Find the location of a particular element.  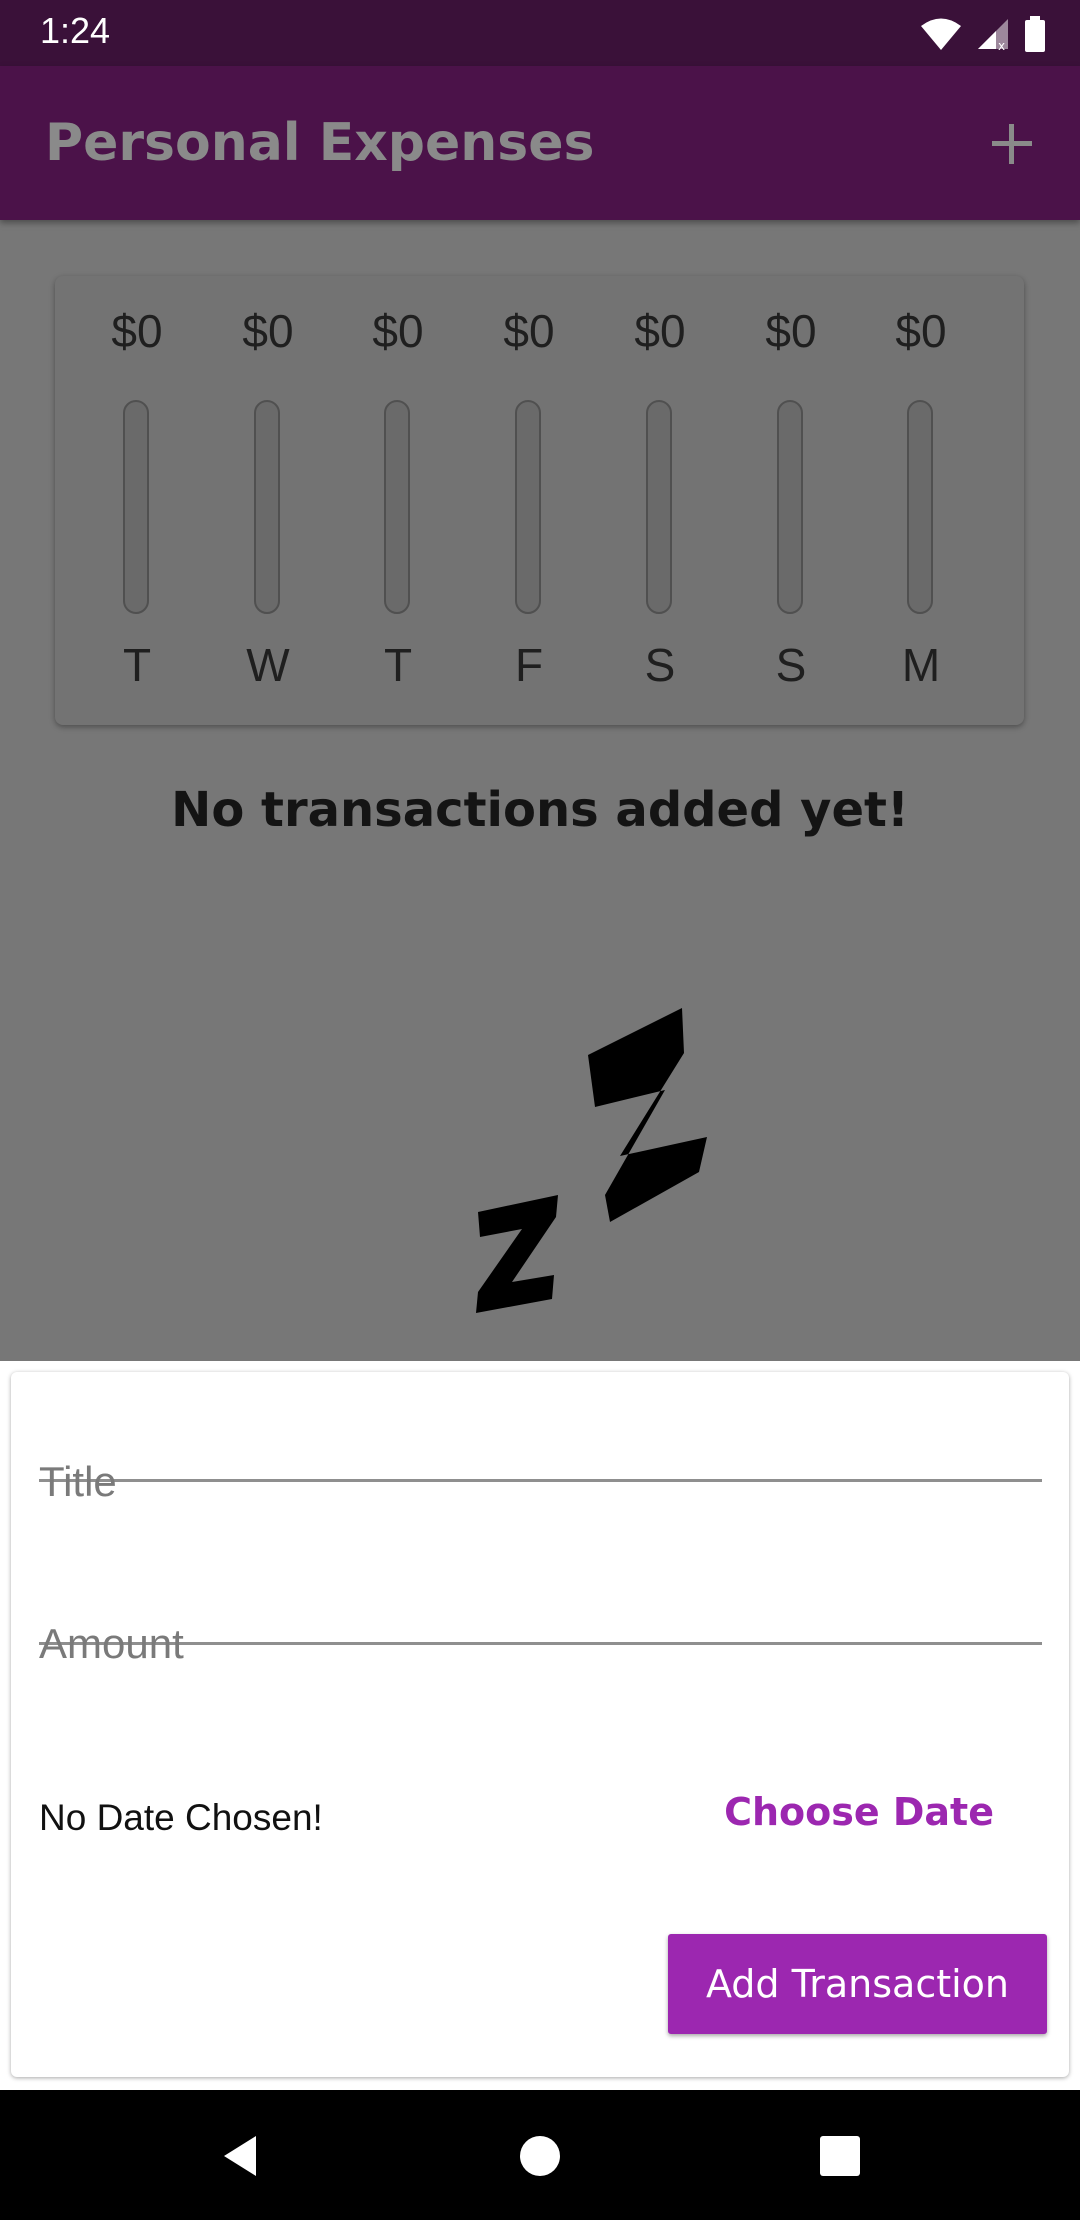

recents-icon is located at coordinates (840, 2156).